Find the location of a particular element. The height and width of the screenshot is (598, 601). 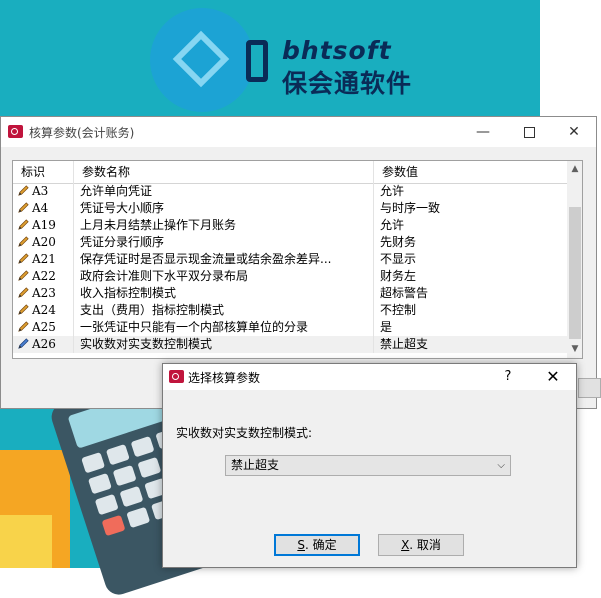

window-title: 核算参数(会计账务) is located at coordinates (82, 133).